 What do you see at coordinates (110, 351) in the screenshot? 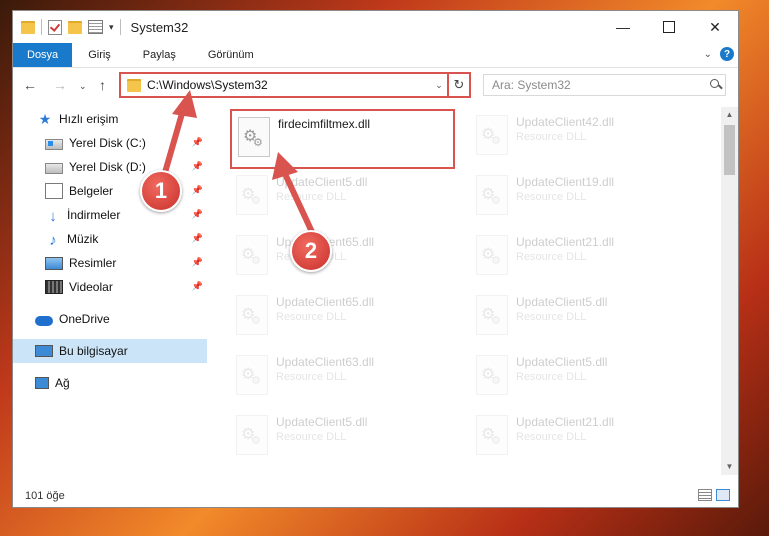
I see `sidebar-item-this-pc: Bu bilgisayar` at bounding box center [110, 351].